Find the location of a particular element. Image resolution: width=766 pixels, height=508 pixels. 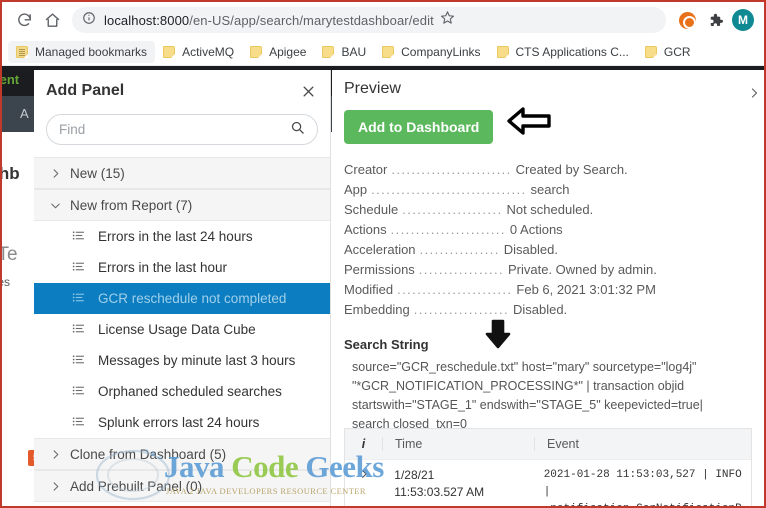

list-item: License Usage Data Cube is located at coordinates (182, 329).